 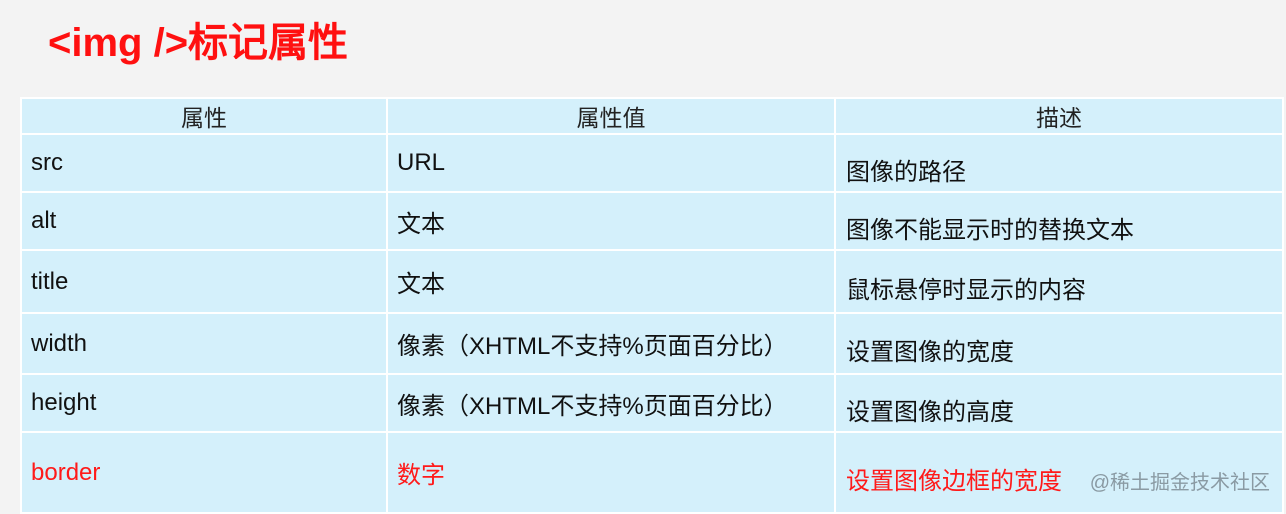 What do you see at coordinates (204, 343) in the screenshot?
I see `attr-cell: width` at bounding box center [204, 343].